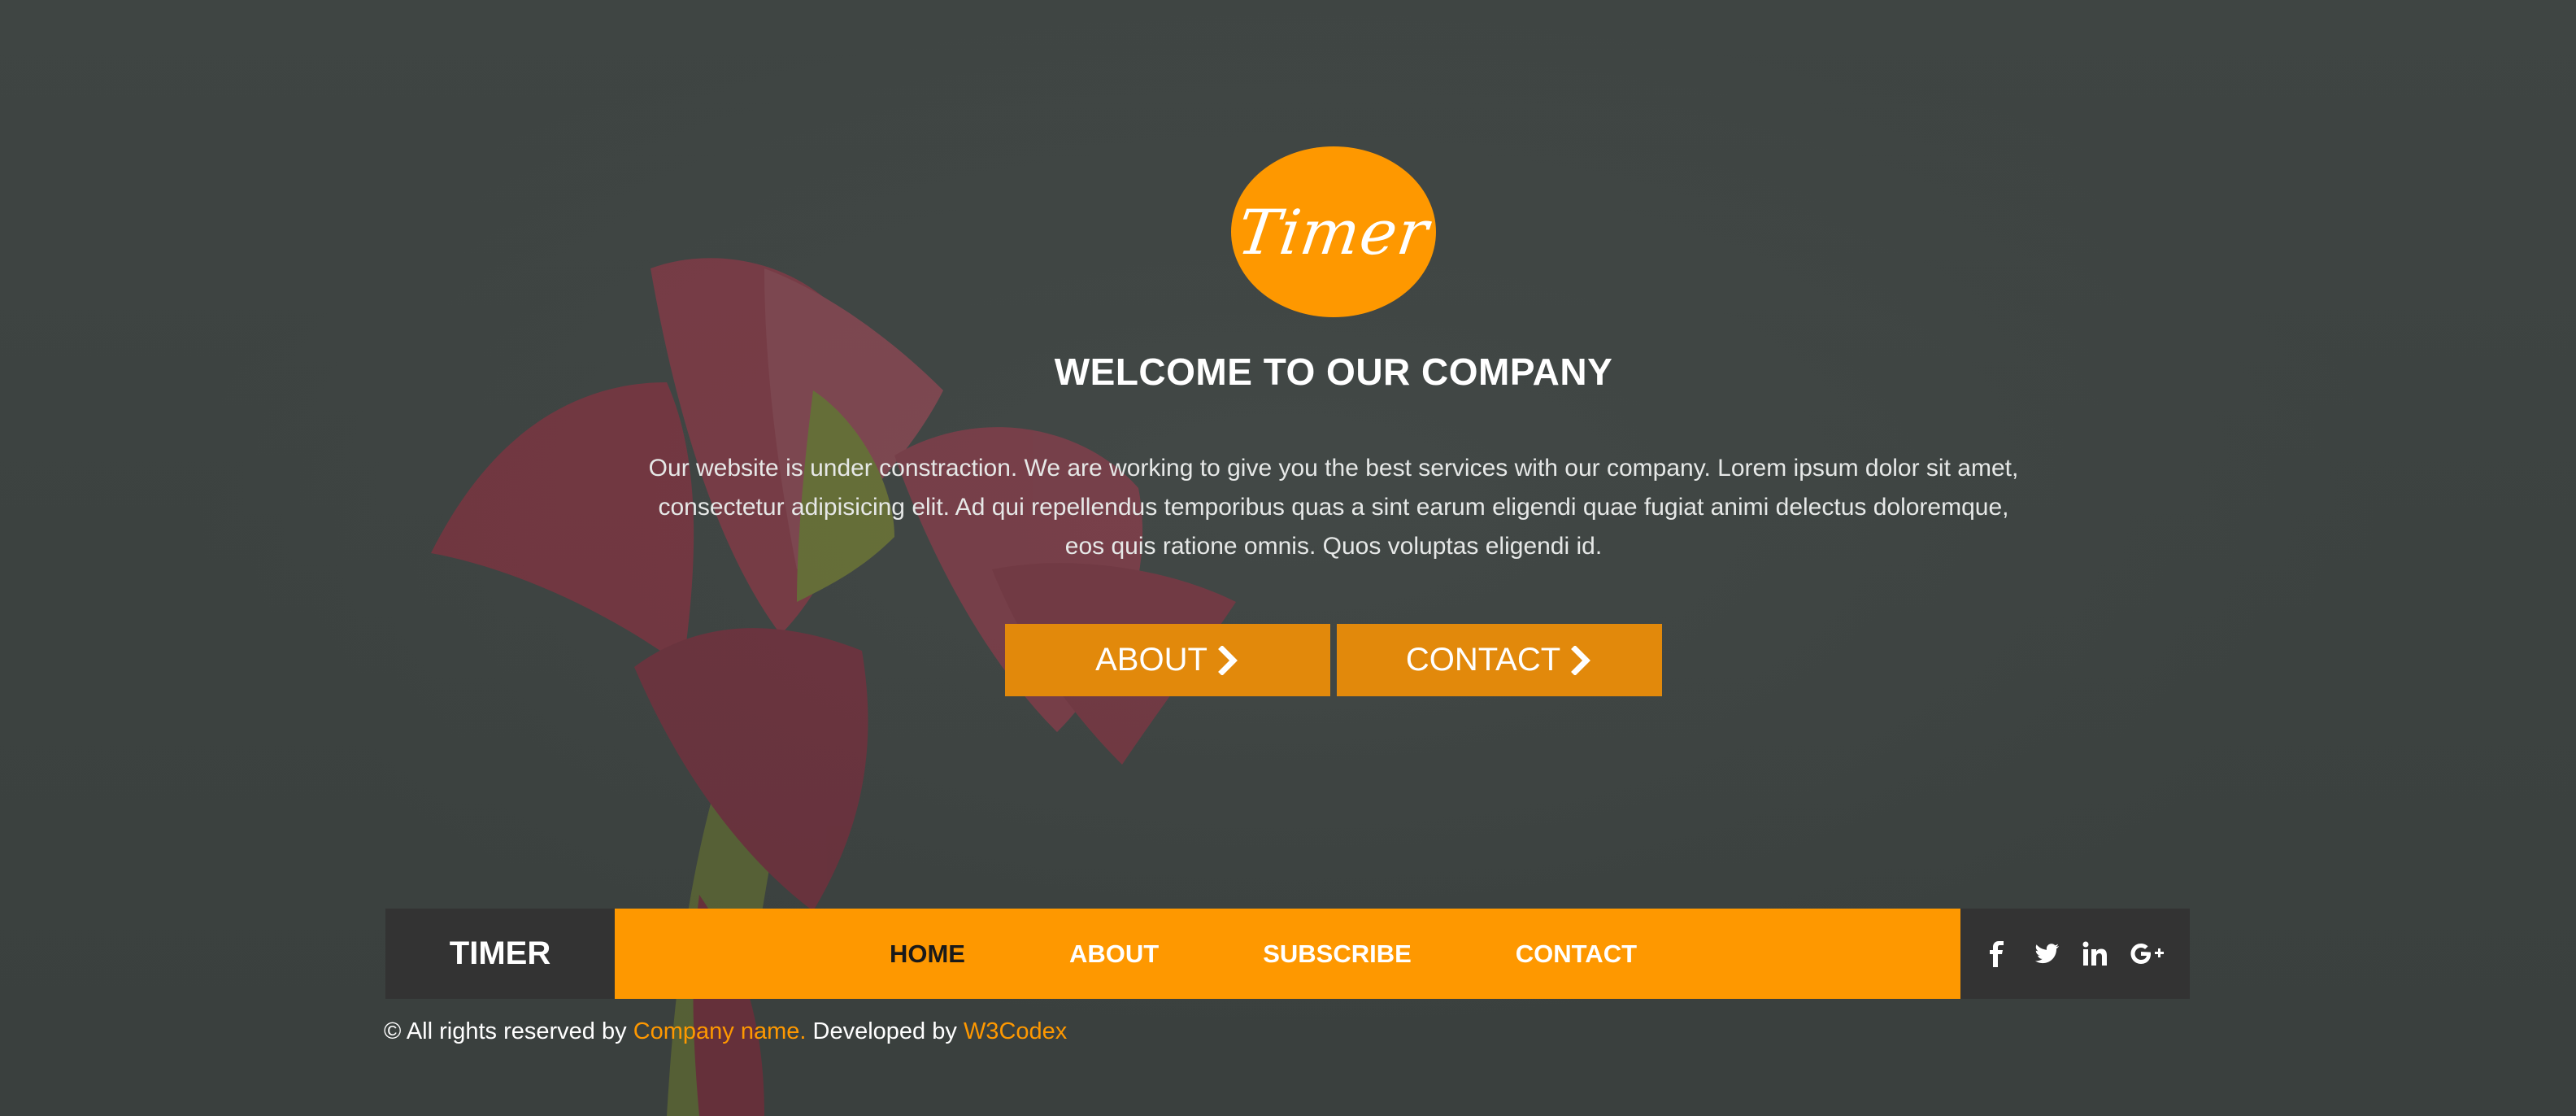  Describe the element at coordinates (516, 1031) in the screenshot. I see `footer-prefix-text: All rights reserved by` at that location.